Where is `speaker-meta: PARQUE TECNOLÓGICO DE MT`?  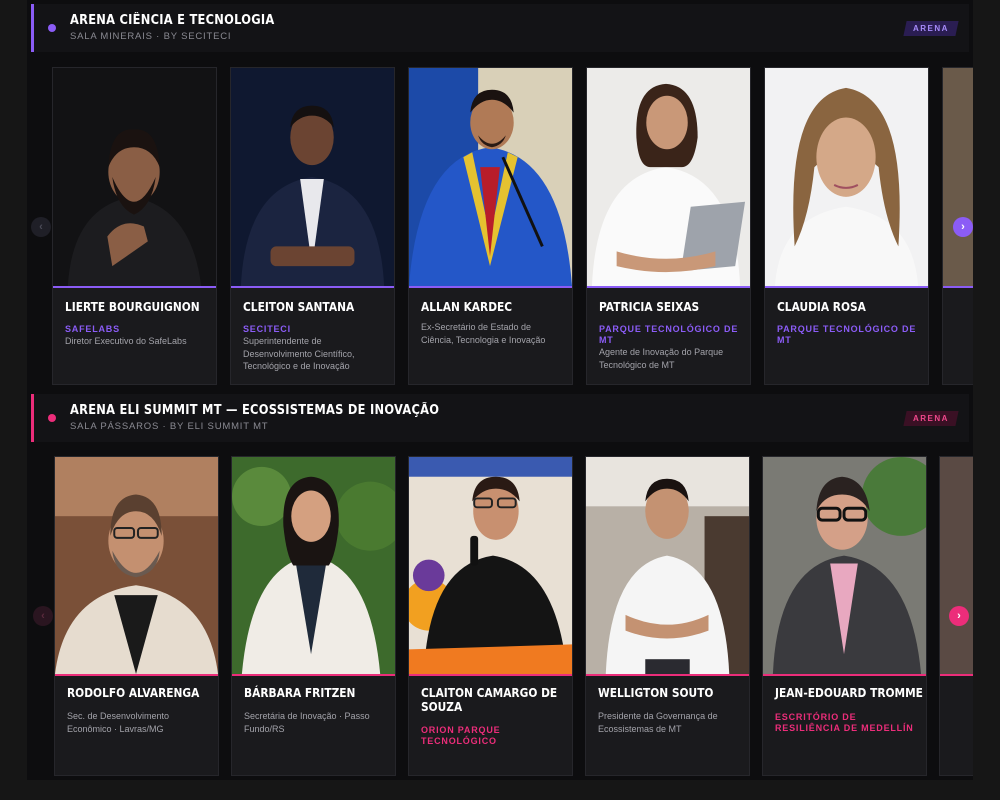
speaker-meta: PARQUE TECNOLÓGICO DE MT is located at coordinates (847, 335).